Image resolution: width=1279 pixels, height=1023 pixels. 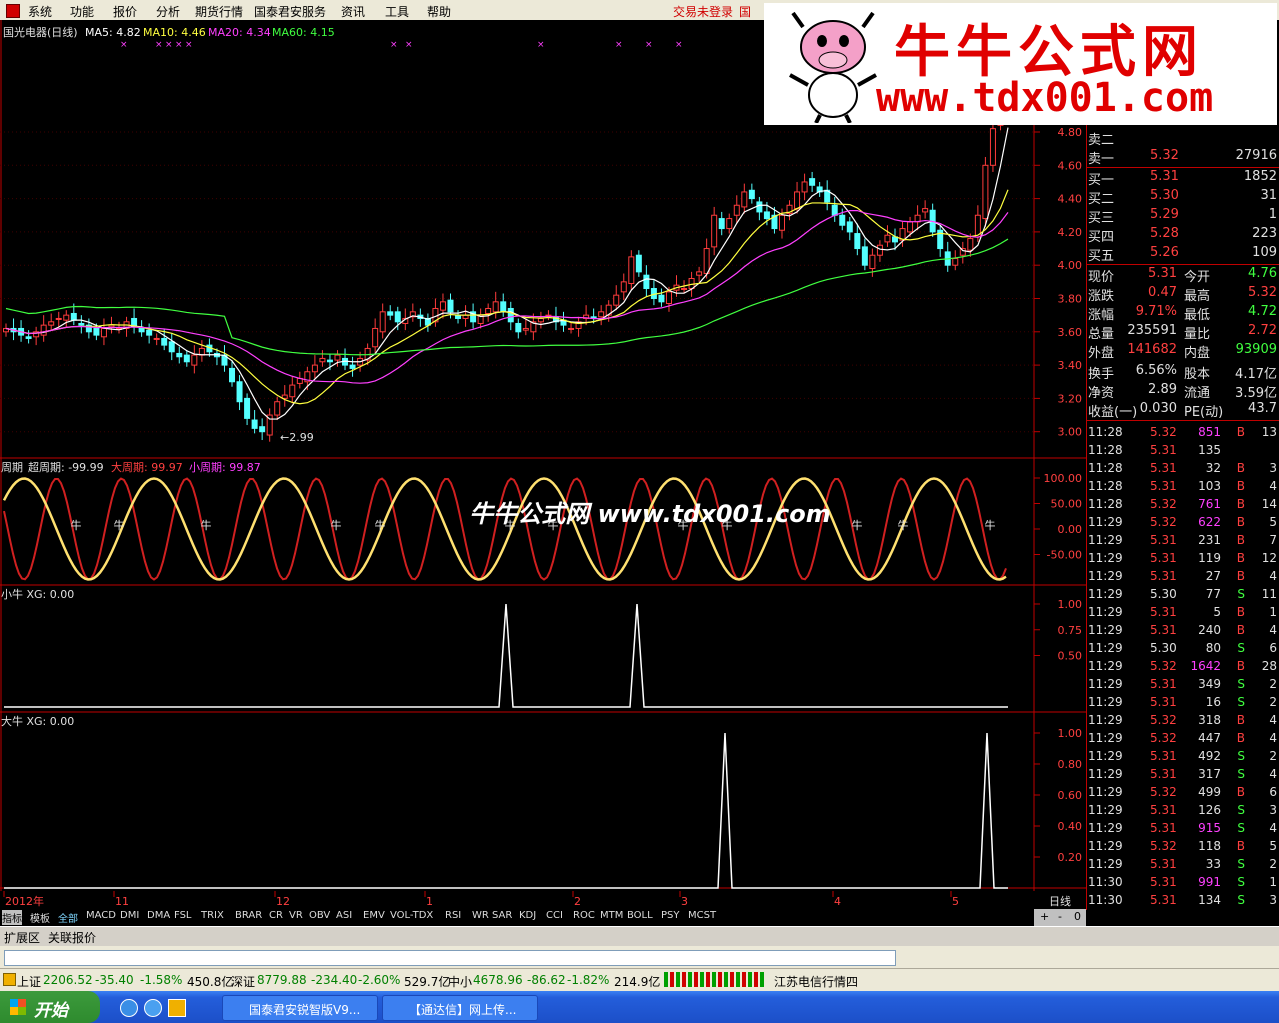 What do you see at coordinates (439, 11) in the screenshot?
I see `menu-item-8: 帮助` at bounding box center [439, 11].